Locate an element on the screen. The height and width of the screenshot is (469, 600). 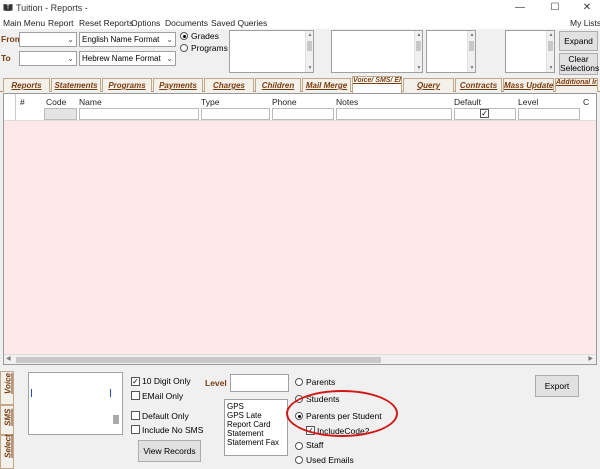
phone-filter-cell is located at coordinates (303, 114).